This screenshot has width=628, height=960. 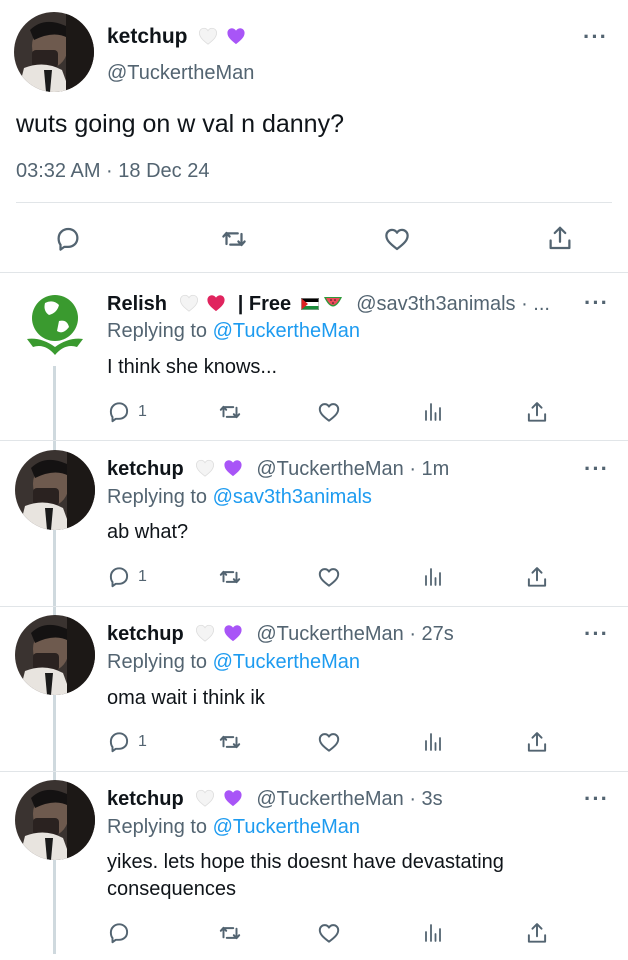 I want to click on reply-3-name: ketchup, so click(x=145, y=634).